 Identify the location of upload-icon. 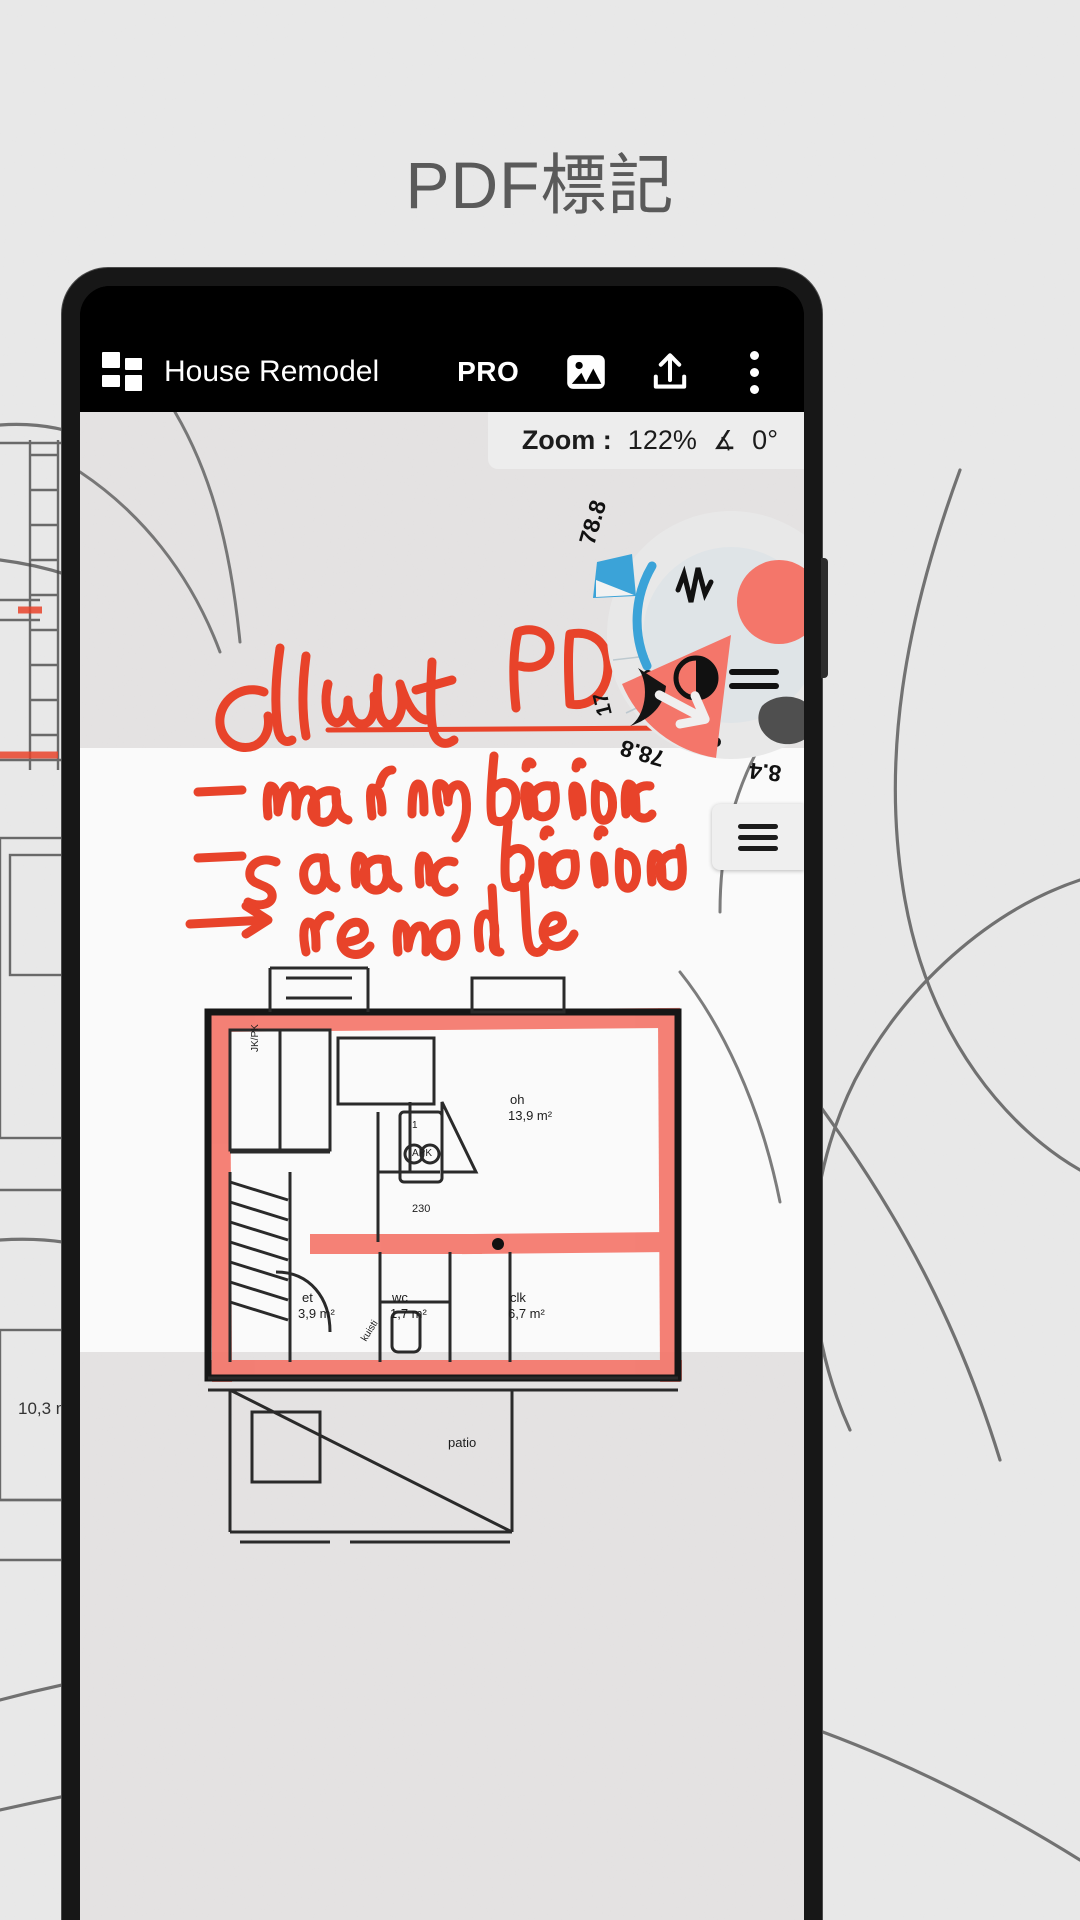
(670, 372).